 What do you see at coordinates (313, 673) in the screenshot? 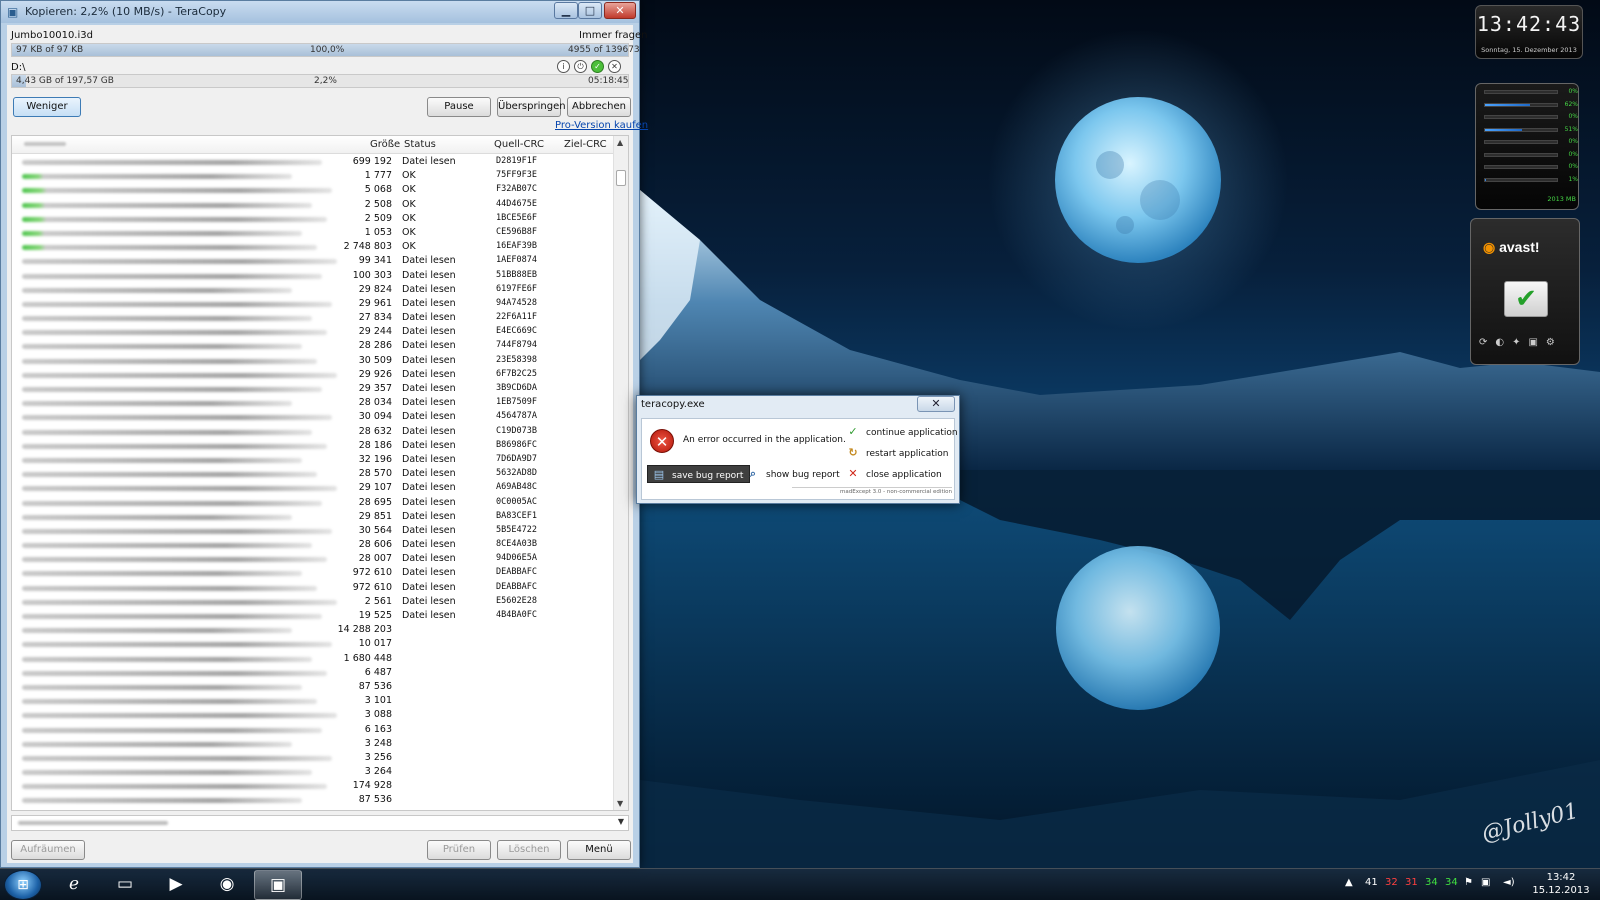
I see `table-row: 6 487` at bounding box center [313, 673].